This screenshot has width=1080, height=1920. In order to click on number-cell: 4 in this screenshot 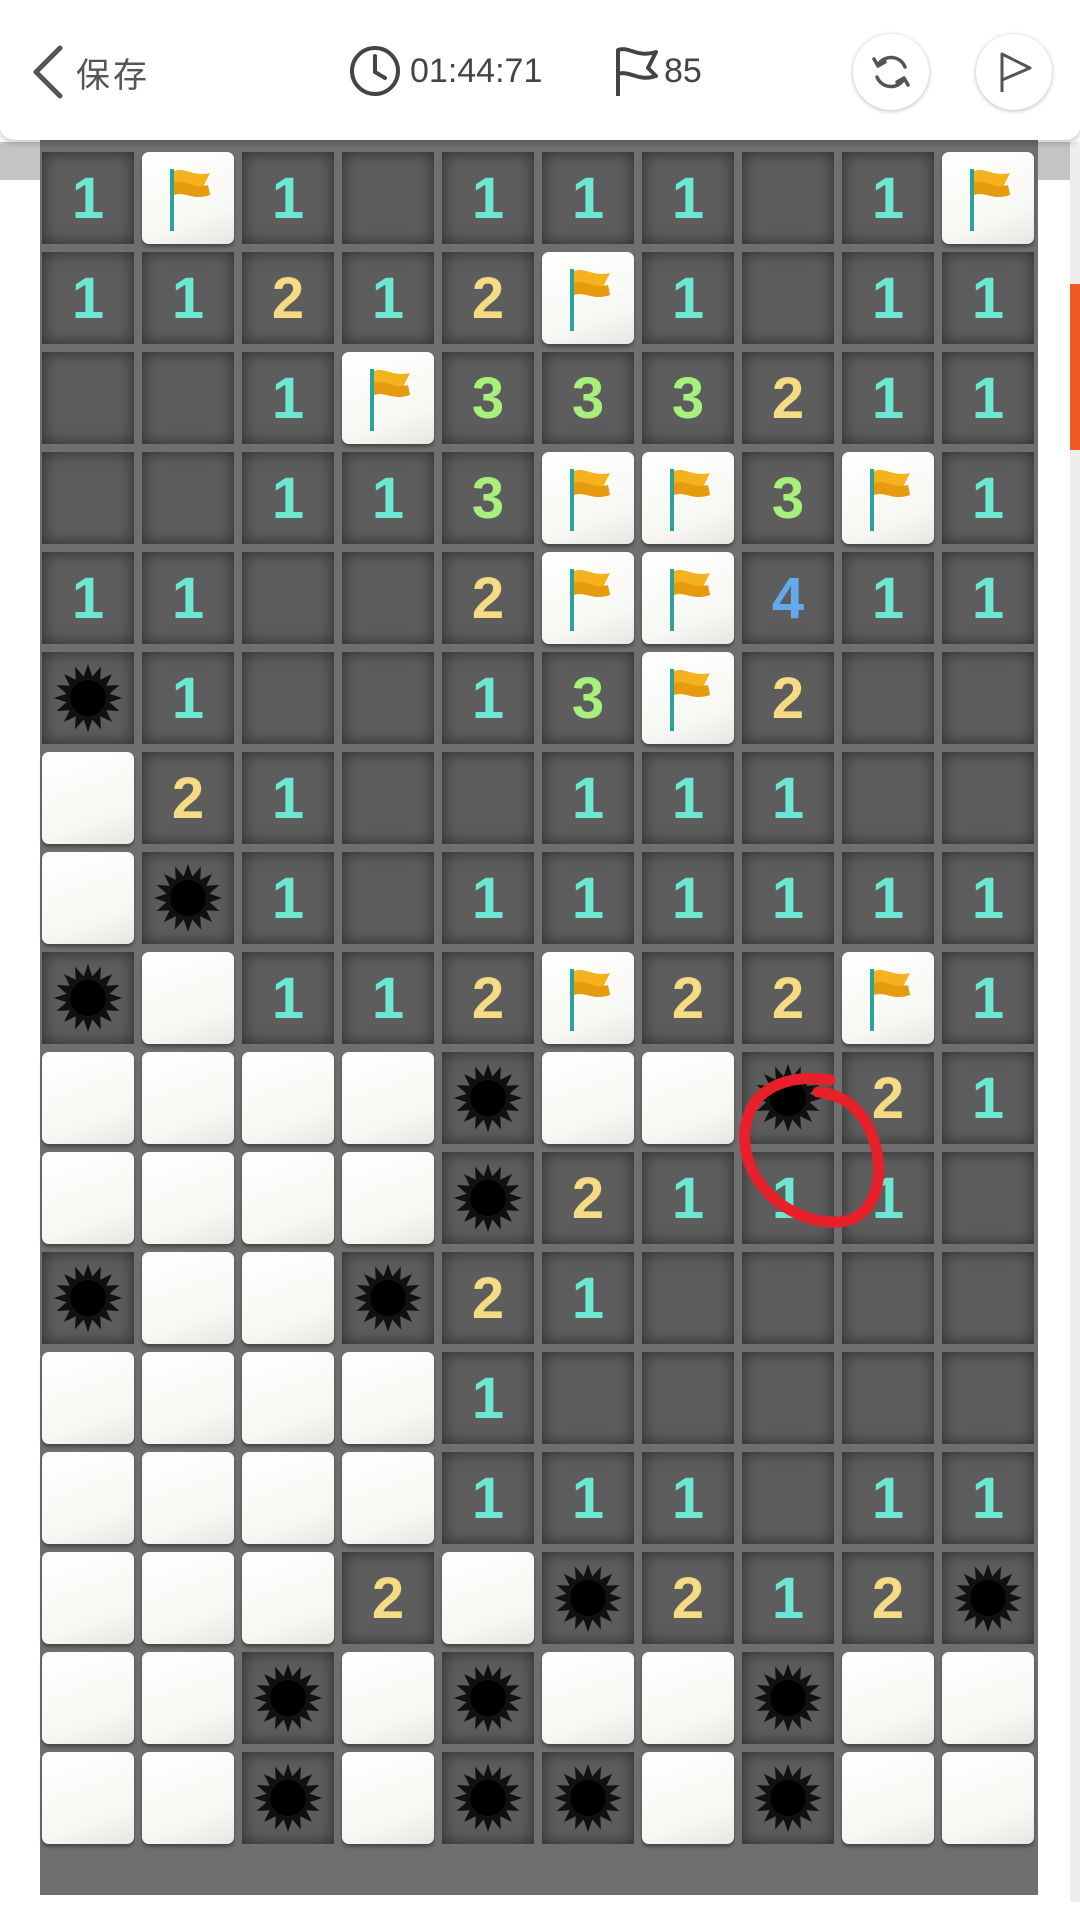, I will do `click(788, 598)`.